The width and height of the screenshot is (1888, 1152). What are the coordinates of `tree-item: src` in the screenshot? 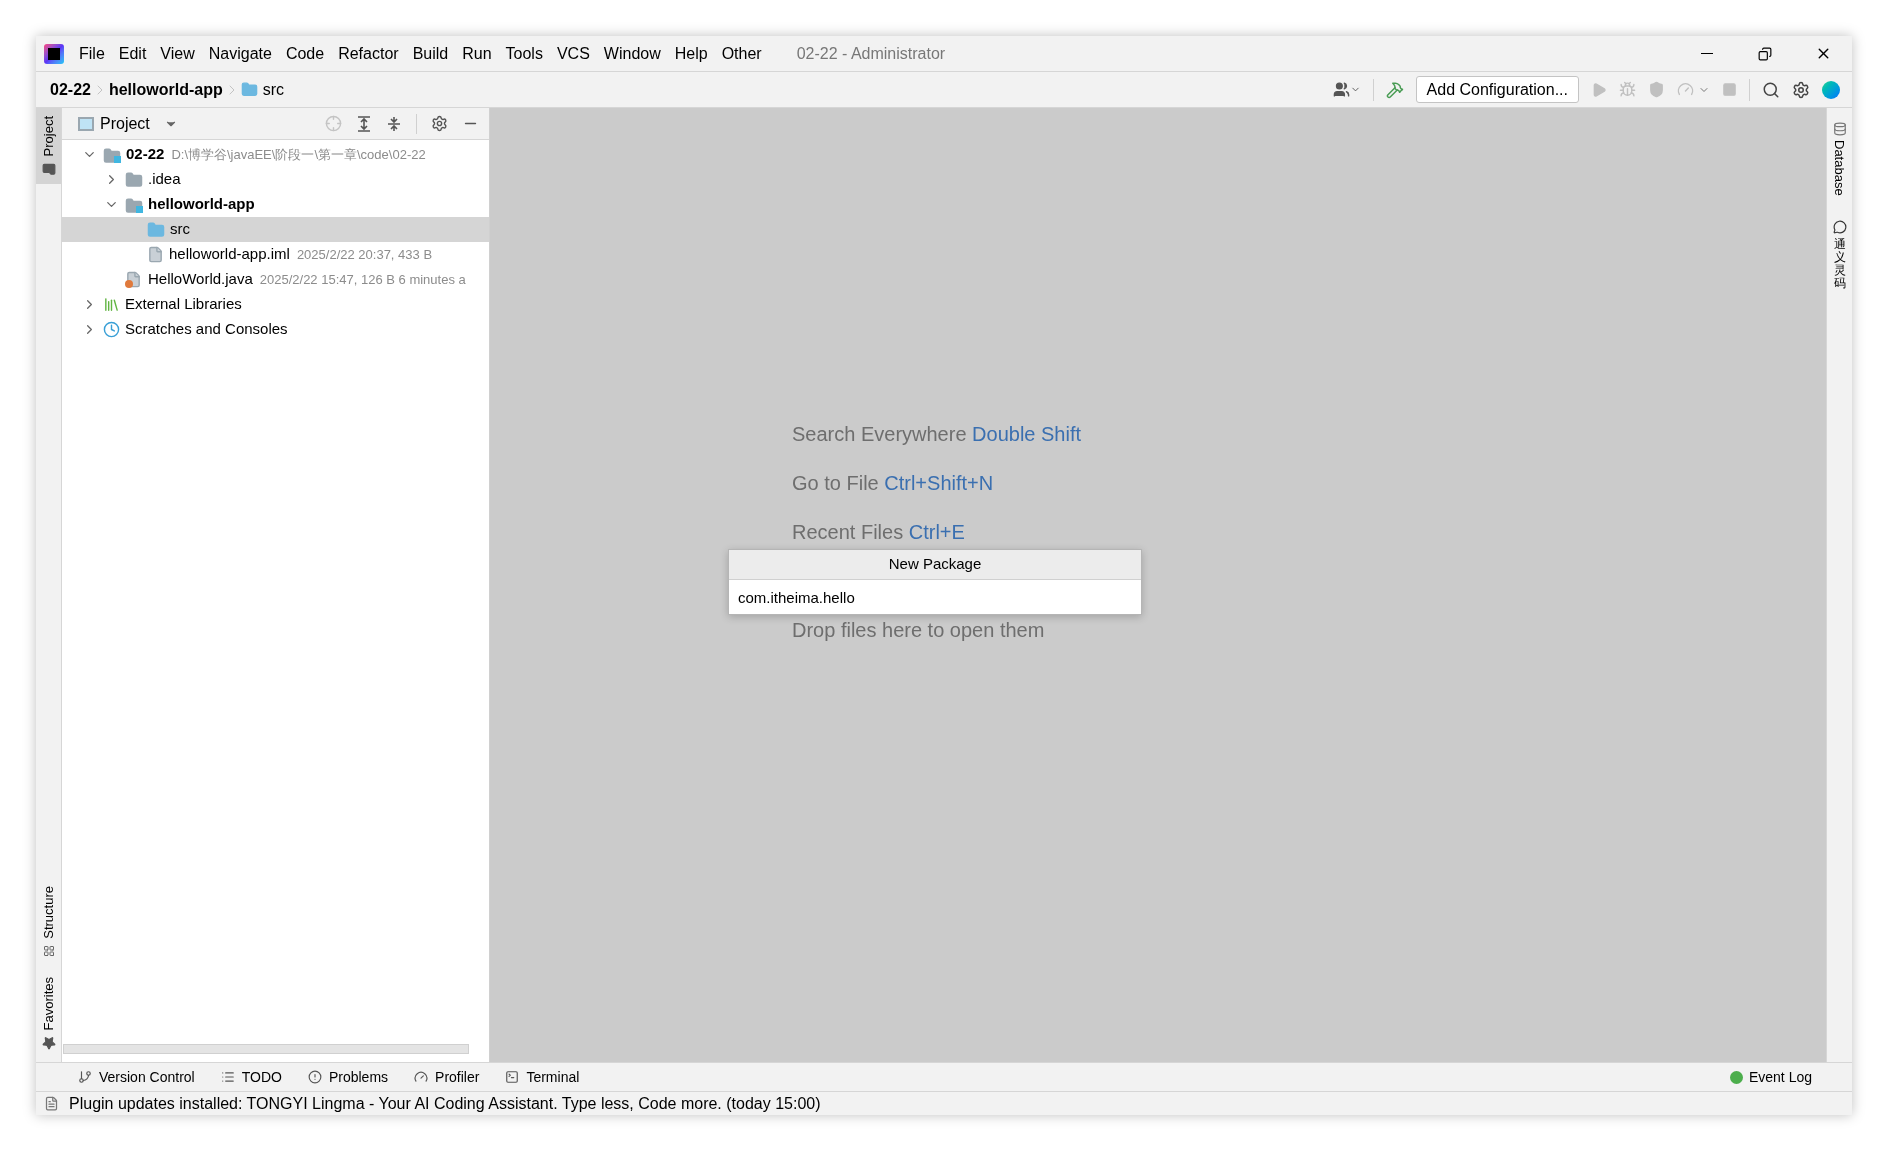 It's located at (275, 229).